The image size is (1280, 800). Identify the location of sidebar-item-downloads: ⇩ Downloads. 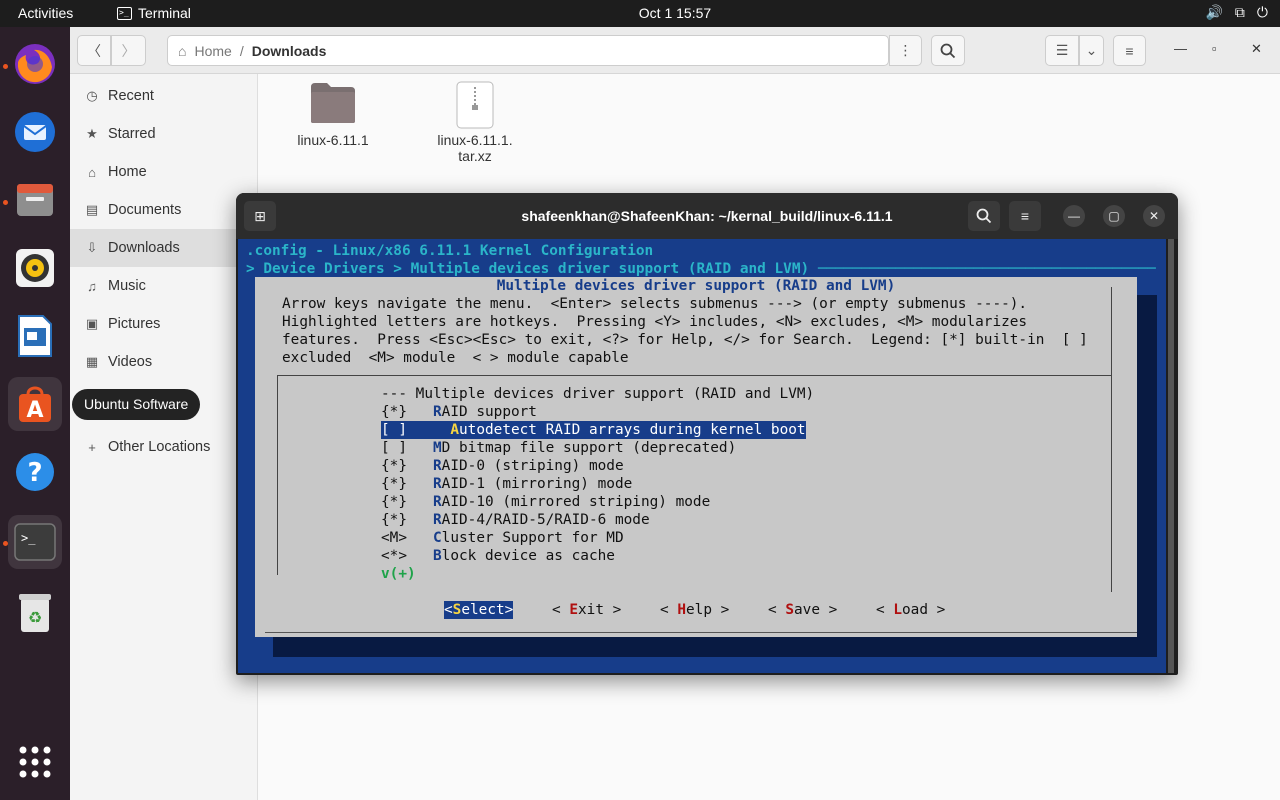
(164, 248).